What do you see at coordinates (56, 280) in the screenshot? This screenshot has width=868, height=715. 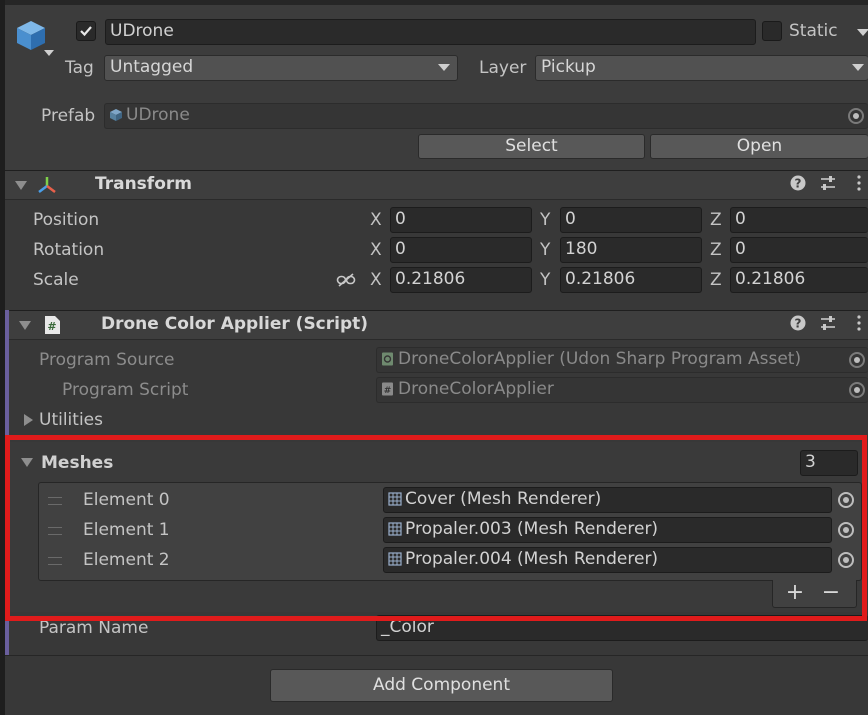 I see `scale-label: Scale` at bounding box center [56, 280].